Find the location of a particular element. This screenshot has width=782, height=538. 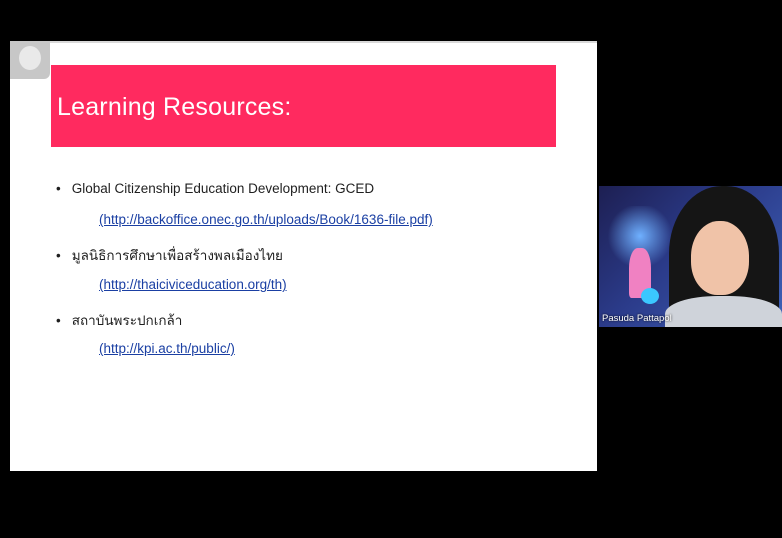

thumbnail-avatar-icon is located at coordinates (30, 58).